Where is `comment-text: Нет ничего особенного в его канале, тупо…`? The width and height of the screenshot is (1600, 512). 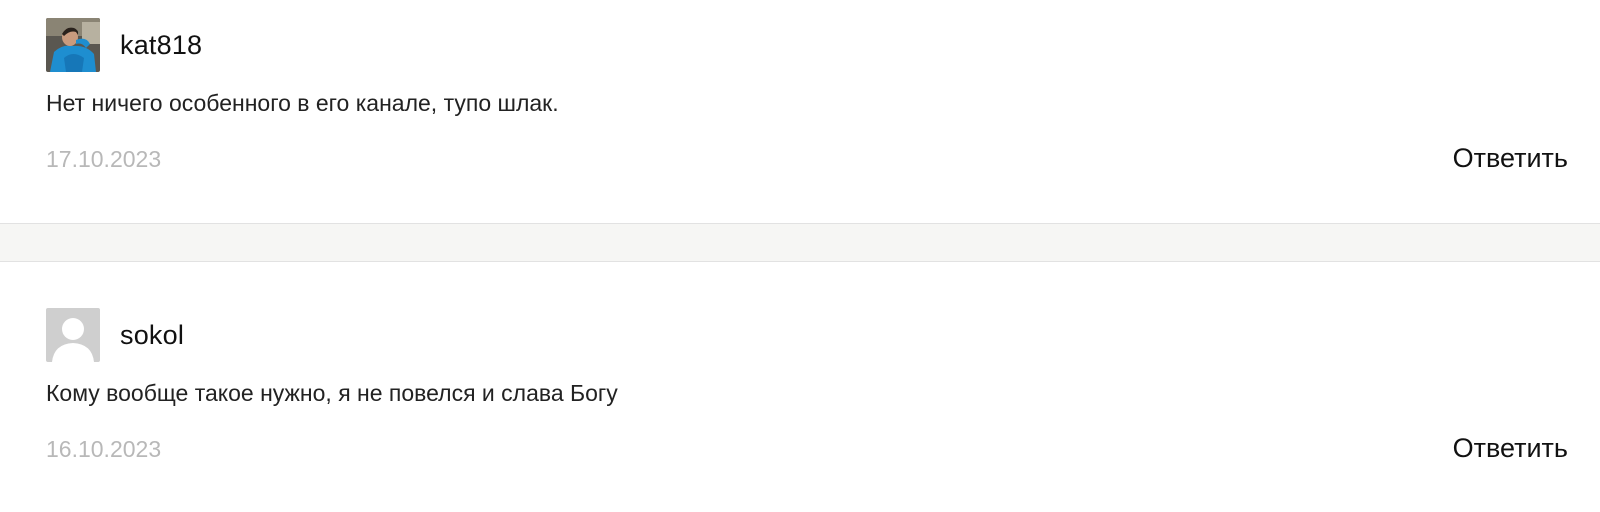 comment-text: Нет ничего особенного в его канале, тупо… is located at coordinates (302, 103).